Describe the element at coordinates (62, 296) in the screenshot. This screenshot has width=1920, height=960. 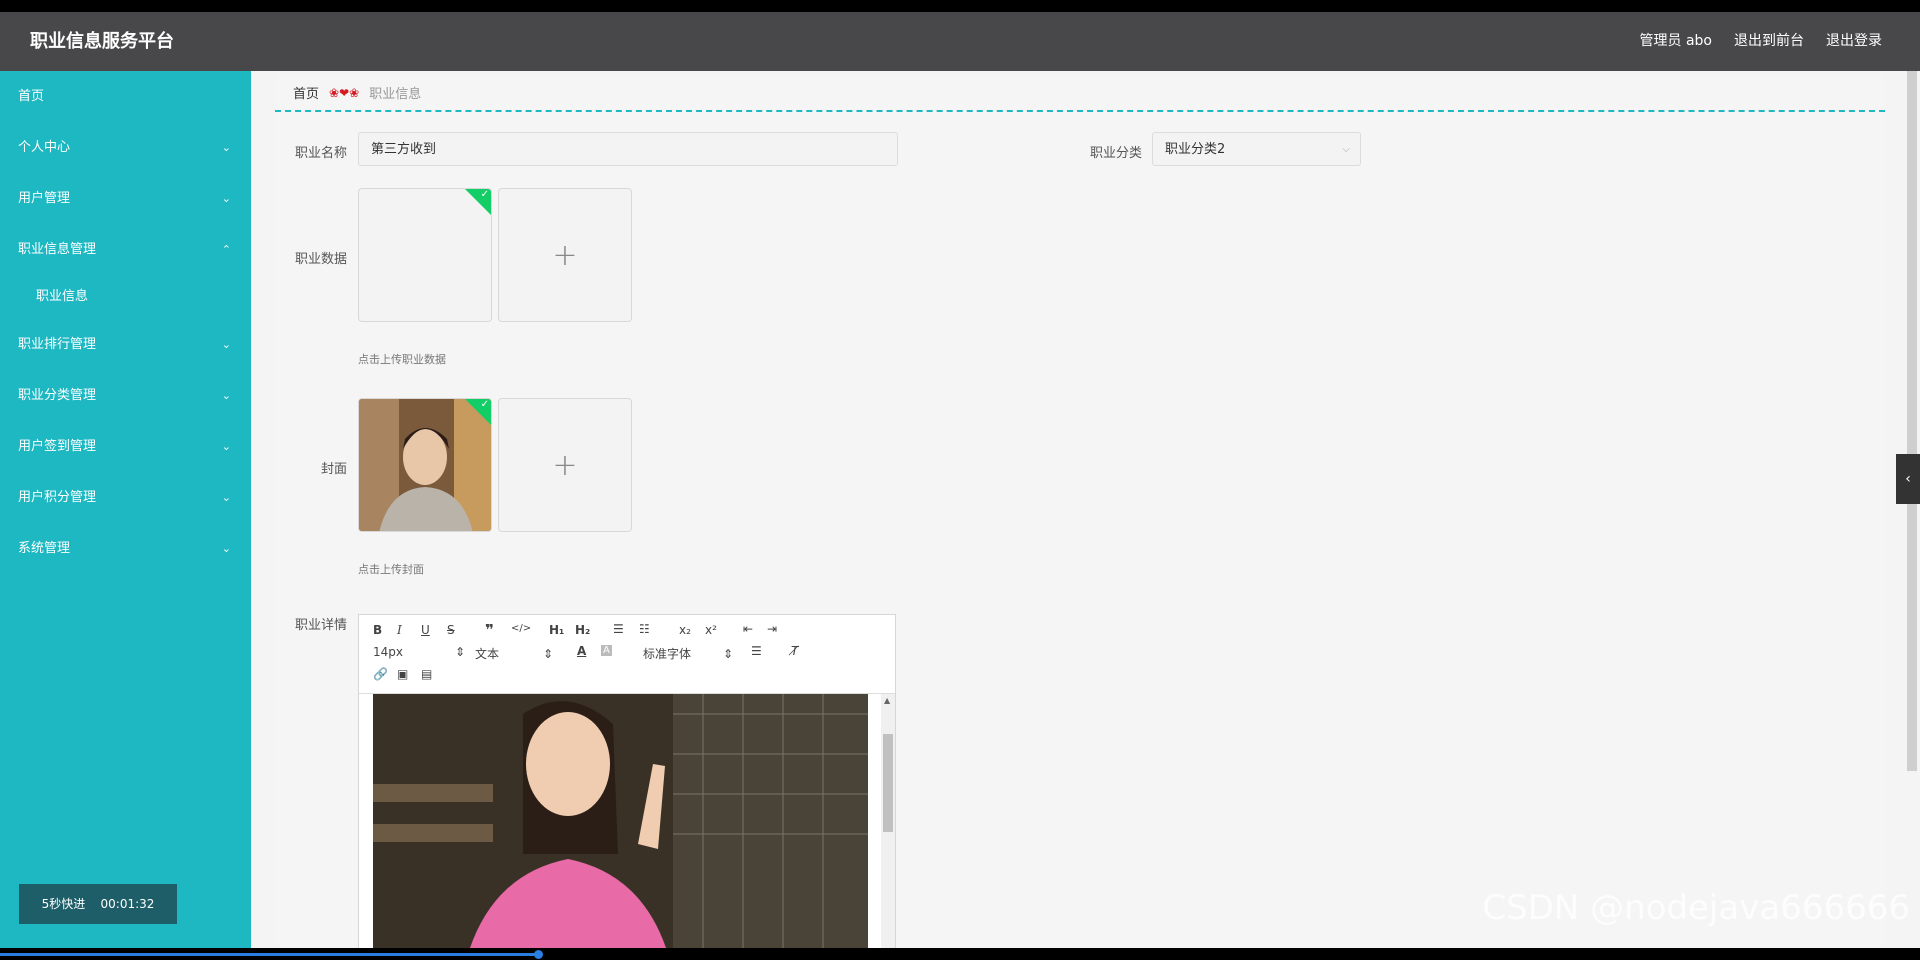
I see `sidebar-item-label: 职业信息` at that location.